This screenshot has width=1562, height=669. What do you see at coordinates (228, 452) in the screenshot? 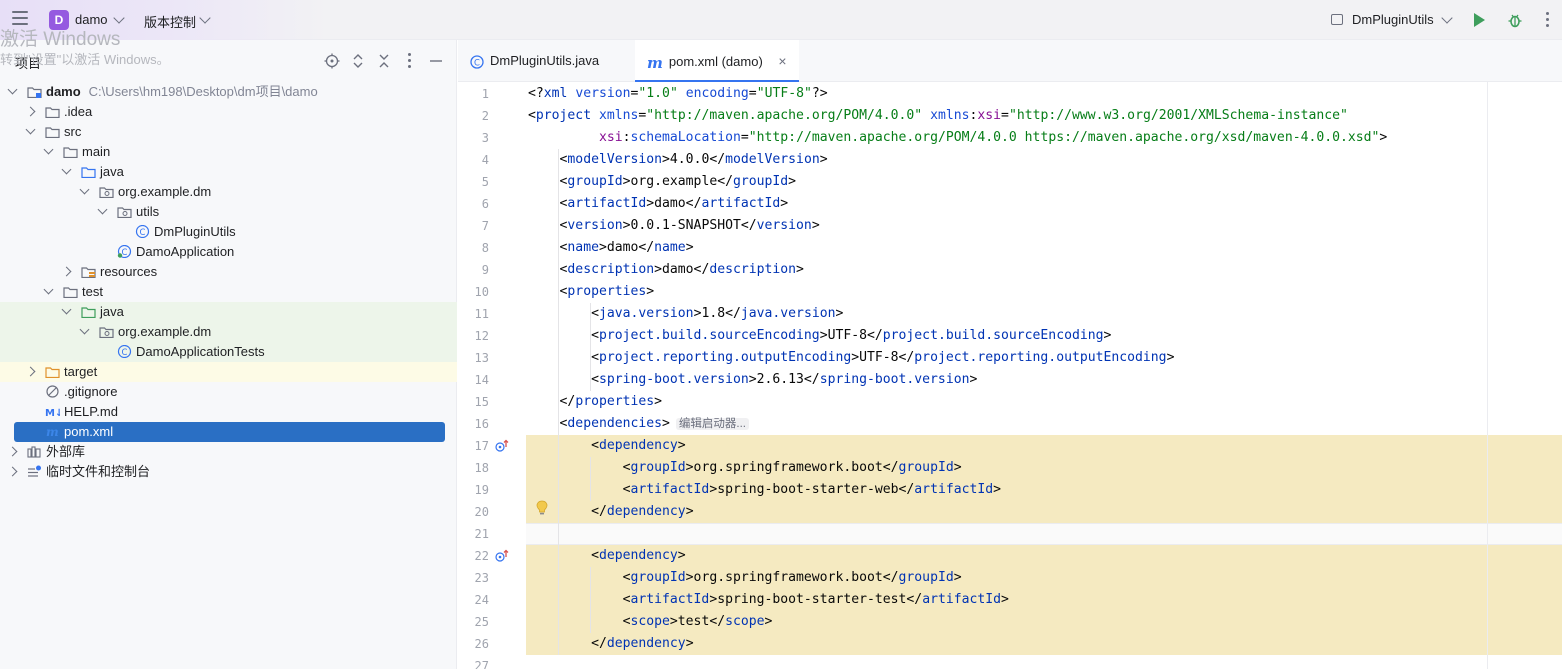
I see `tree-item: 外部库` at bounding box center [228, 452].